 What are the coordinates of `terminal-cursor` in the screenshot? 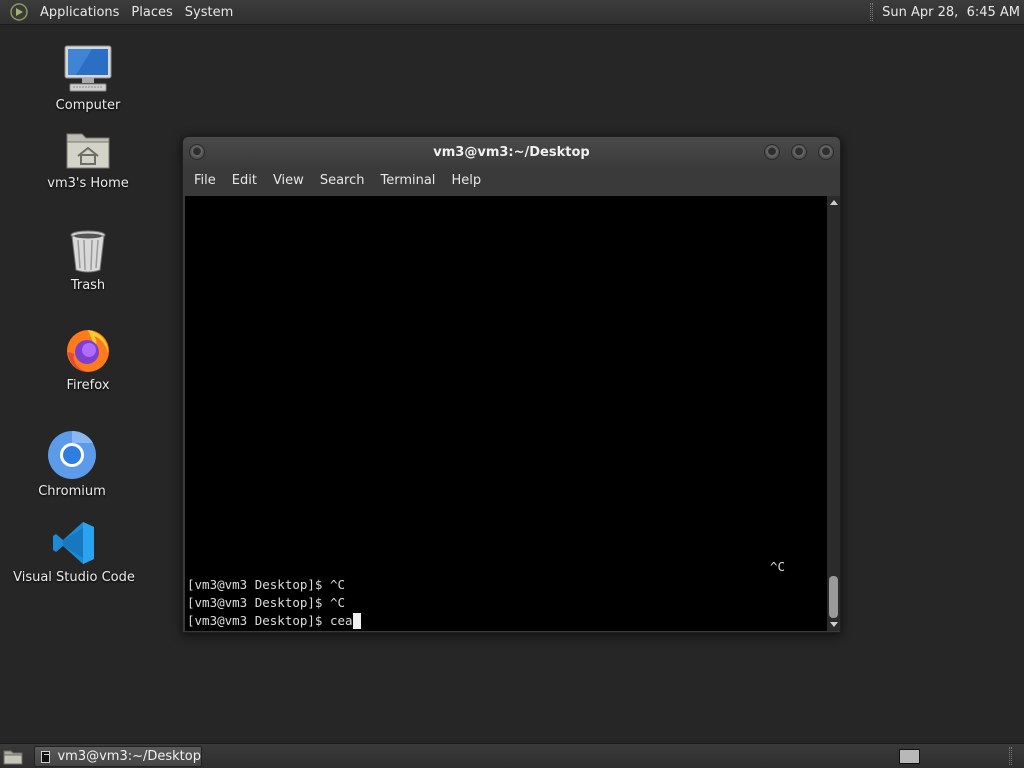 It's located at (356, 621).